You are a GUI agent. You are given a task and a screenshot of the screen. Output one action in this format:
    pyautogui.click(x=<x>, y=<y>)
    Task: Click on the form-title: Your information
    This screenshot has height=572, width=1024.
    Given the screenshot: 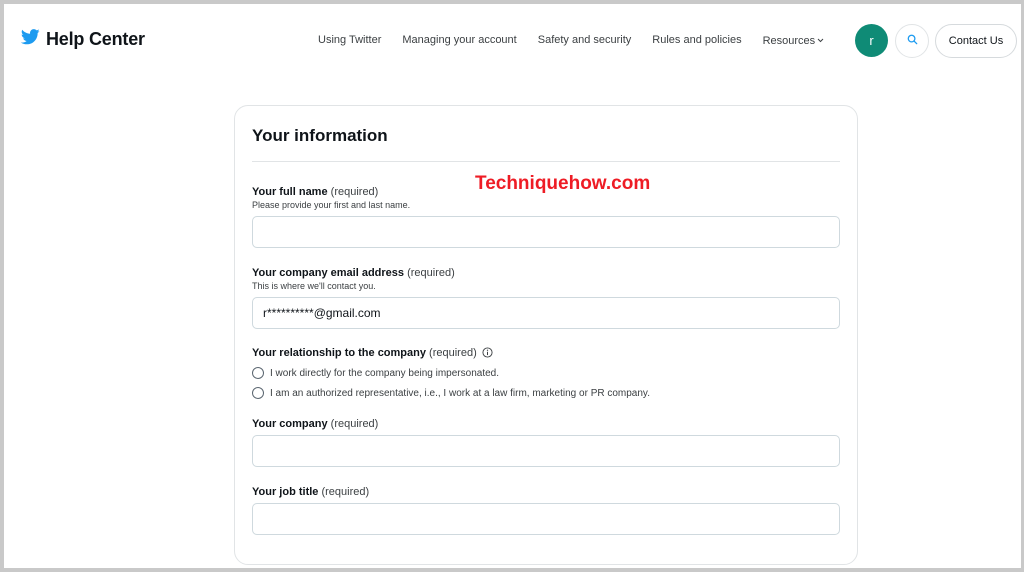 What is the action you would take?
    pyautogui.click(x=320, y=135)
    